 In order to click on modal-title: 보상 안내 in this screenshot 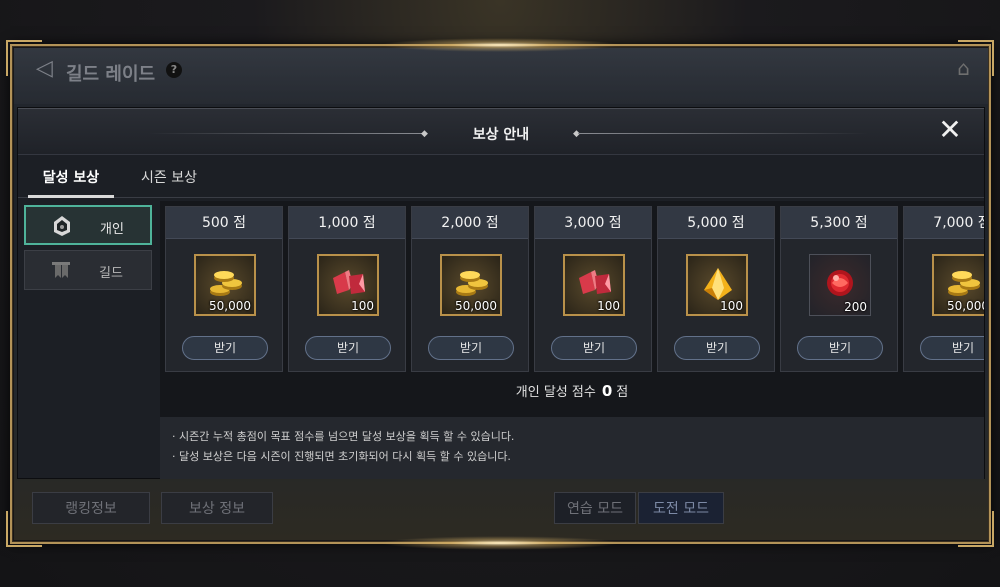, I will do `click(501, 135)`.